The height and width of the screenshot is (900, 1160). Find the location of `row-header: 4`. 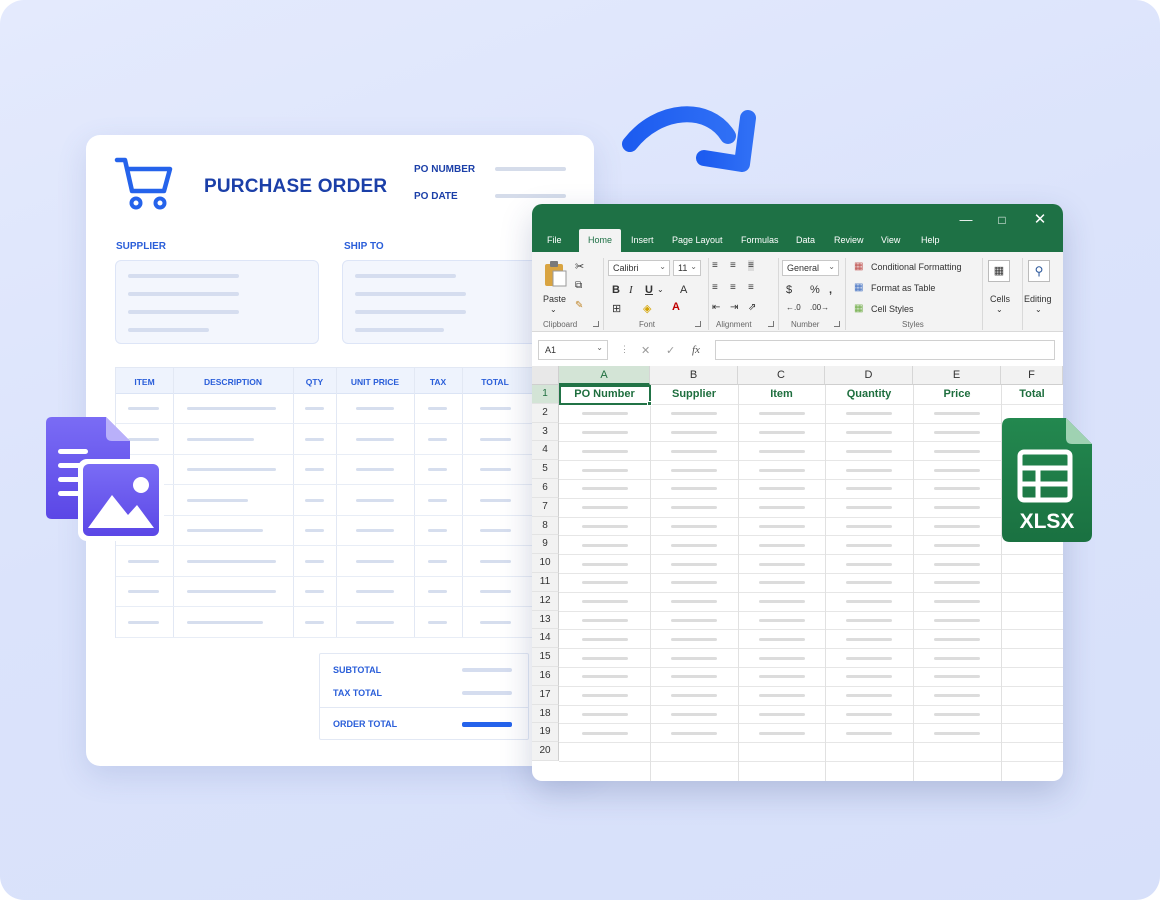

row-header: 4 is located at coordinates (545, 451).